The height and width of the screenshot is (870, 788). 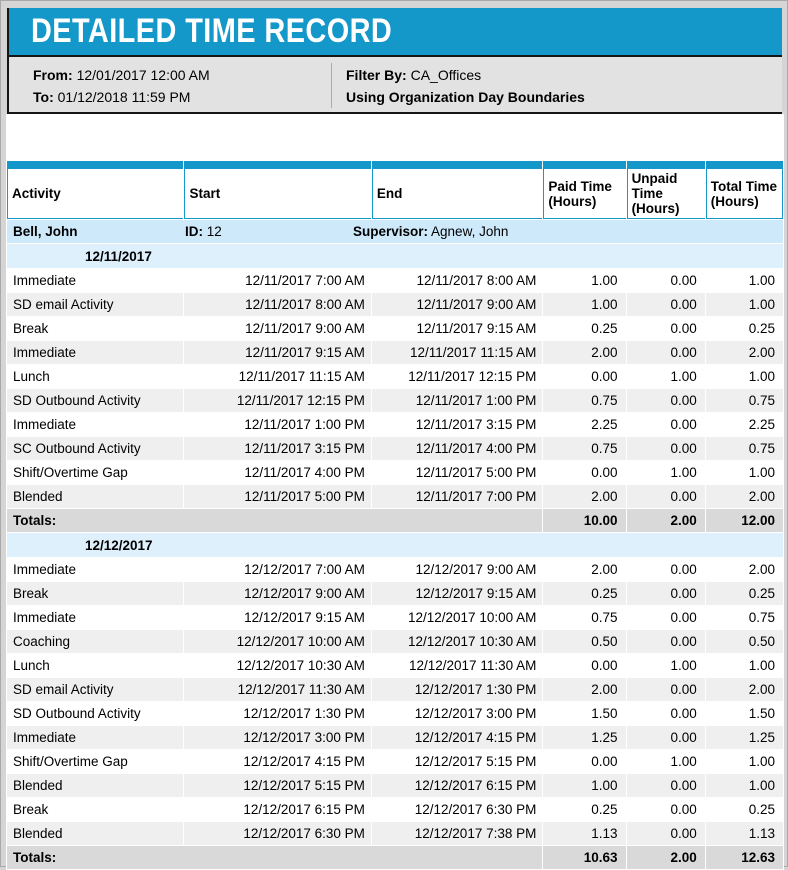 I want to click on paid-hours-cell: 0.25, so click(x=584, y=593).